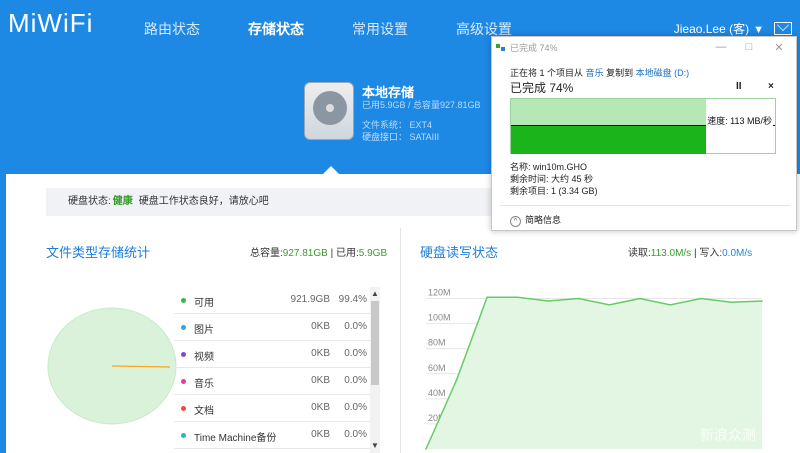 The width and height of the screenshot is (800, 453). Describe the element at coordinates (609, 112) in the screenshot. I see `progress-fill-light` at that location.